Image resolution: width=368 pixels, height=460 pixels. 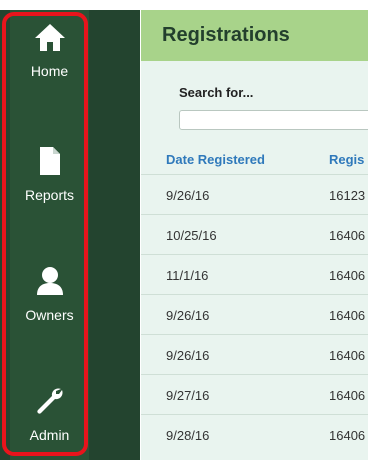 I want to click on panel-header: Registrations, so click(x=254, y=35).